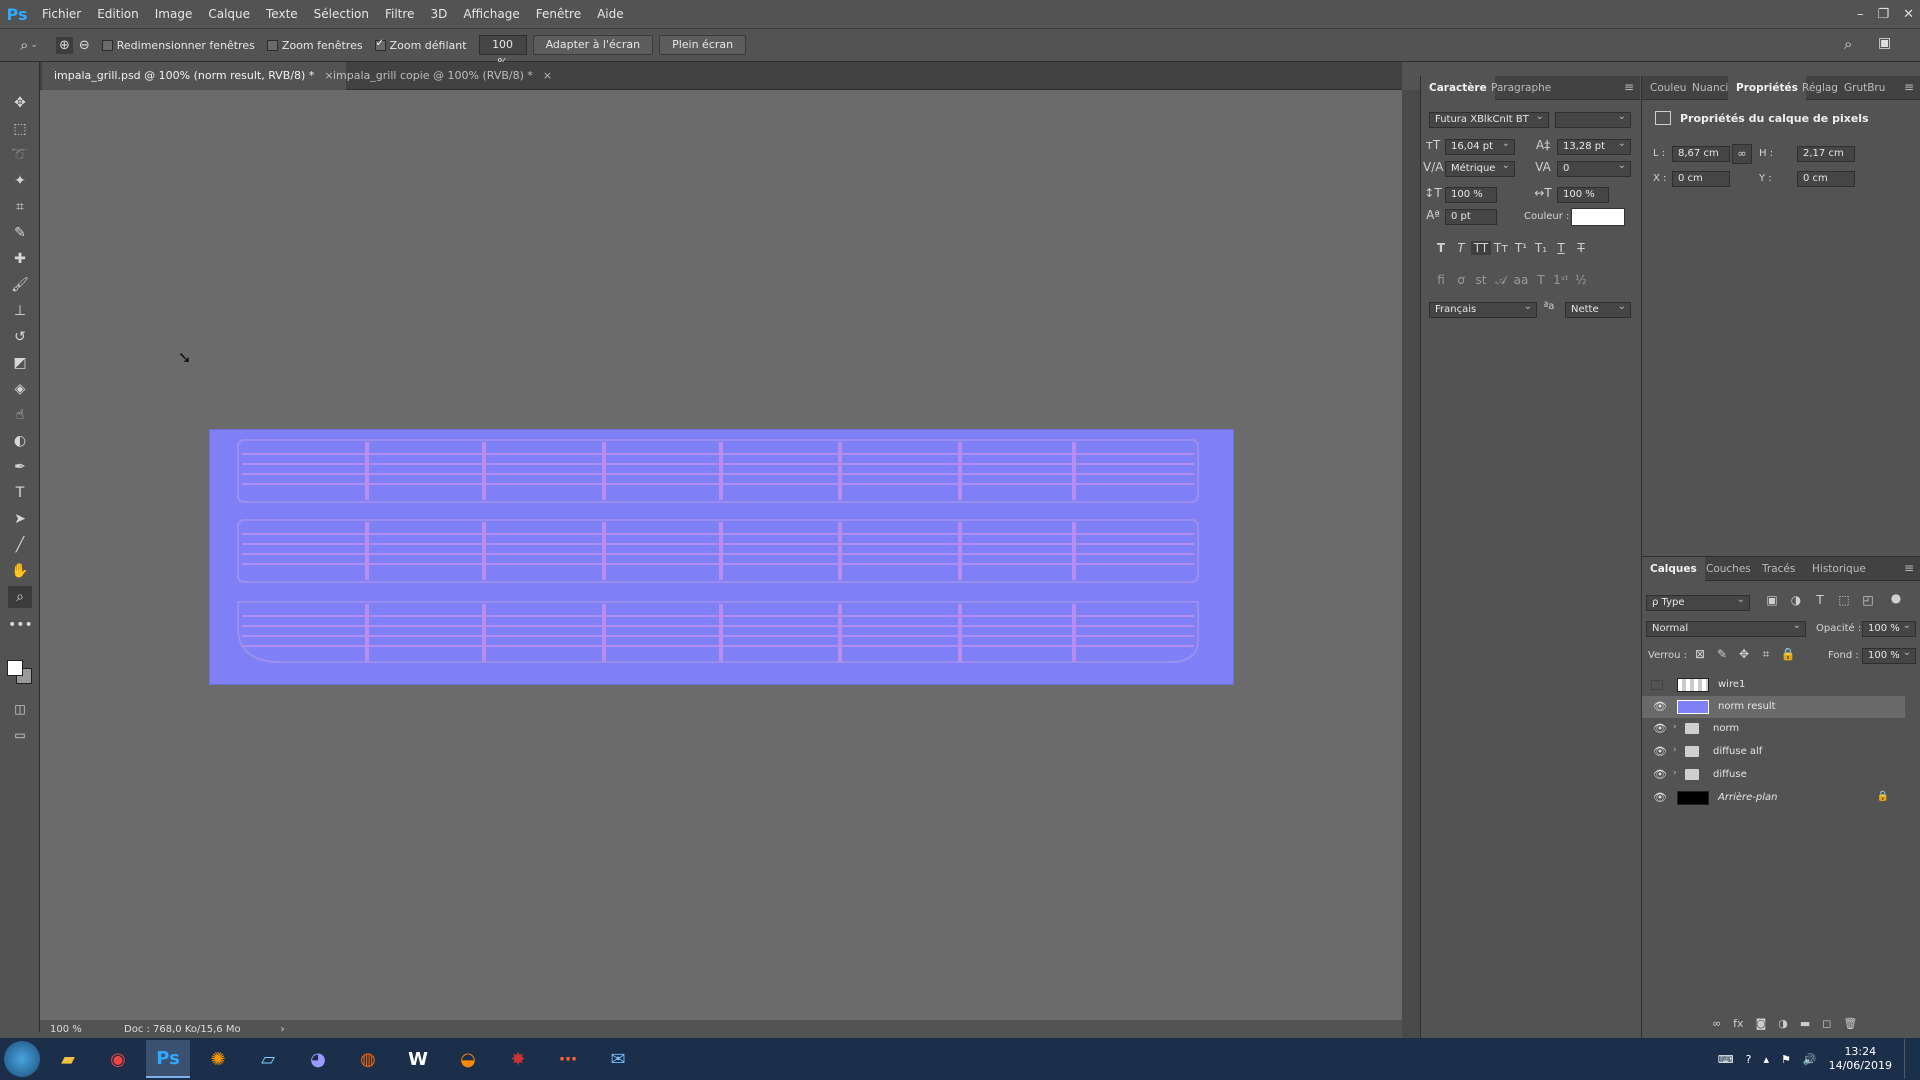 The height and width of the screenshot is (1080, 1920). I want to click on marquee-tool-icon: ⬚, so click(20, 129).